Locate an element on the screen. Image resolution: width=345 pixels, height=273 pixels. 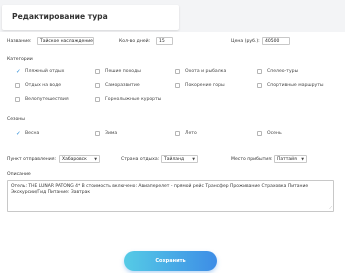
category-label: Спортивные маршруты is located at coordinates (295, 85).